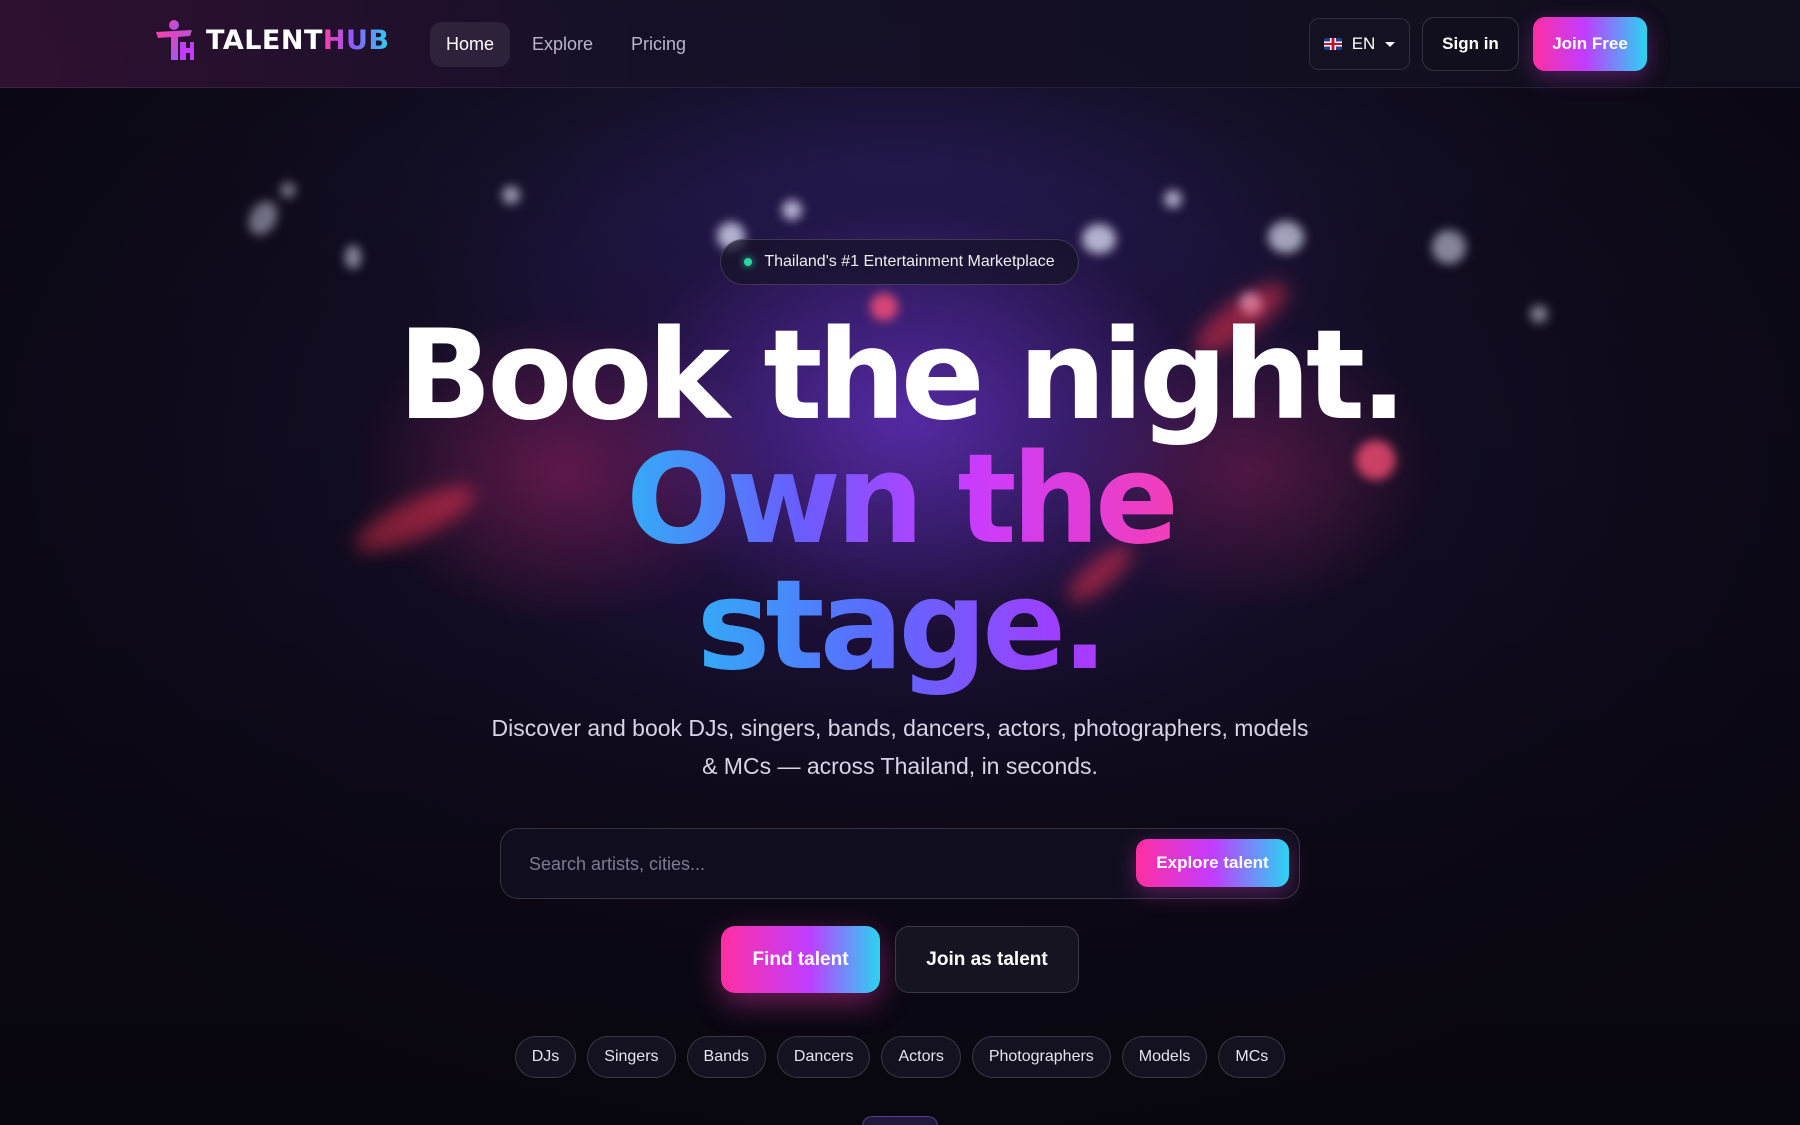 This screenshot has height=1125, width=1800. Describe the element at coordinates (900, 626) in the screenshot. I see `headline-line-3: stage.` at that location.